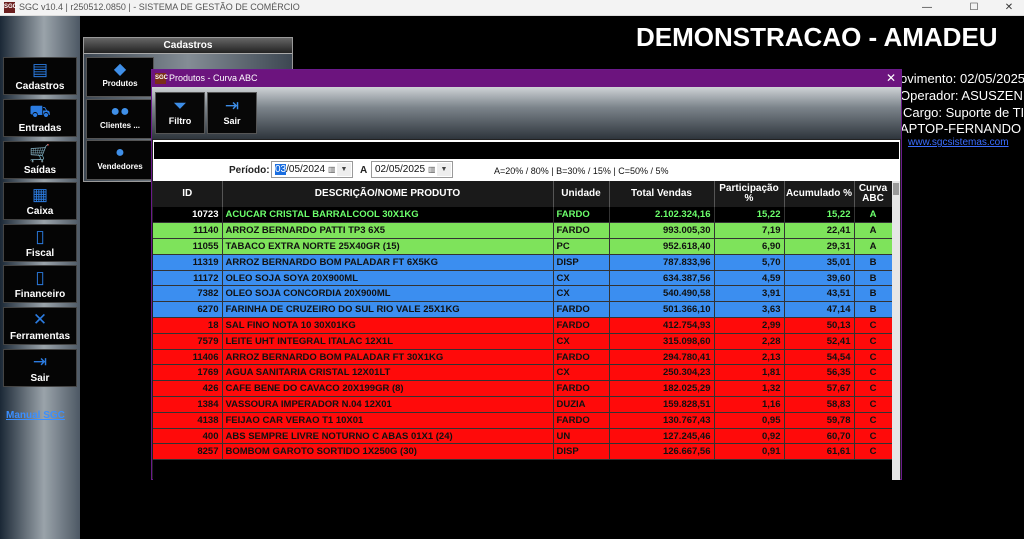 The width and height of the screenshot is (1024, 539). I want to click on website-link: www.sgcsistemas.com, so click(958, 142).